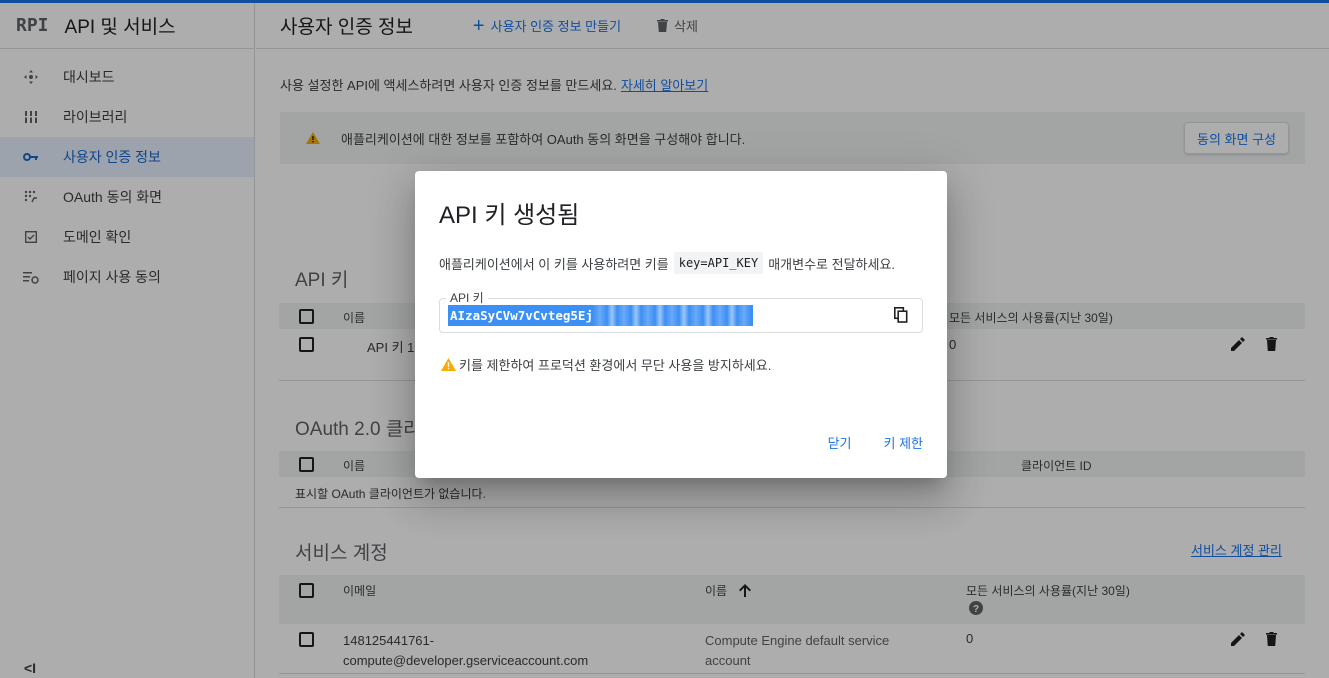 The width and height of the screenshot is (1329, 678). What do you see at coordinates (904, 442) in the screenshot?
I see `restrict-key-button: 키 제한` at bounding box center [904, 442].